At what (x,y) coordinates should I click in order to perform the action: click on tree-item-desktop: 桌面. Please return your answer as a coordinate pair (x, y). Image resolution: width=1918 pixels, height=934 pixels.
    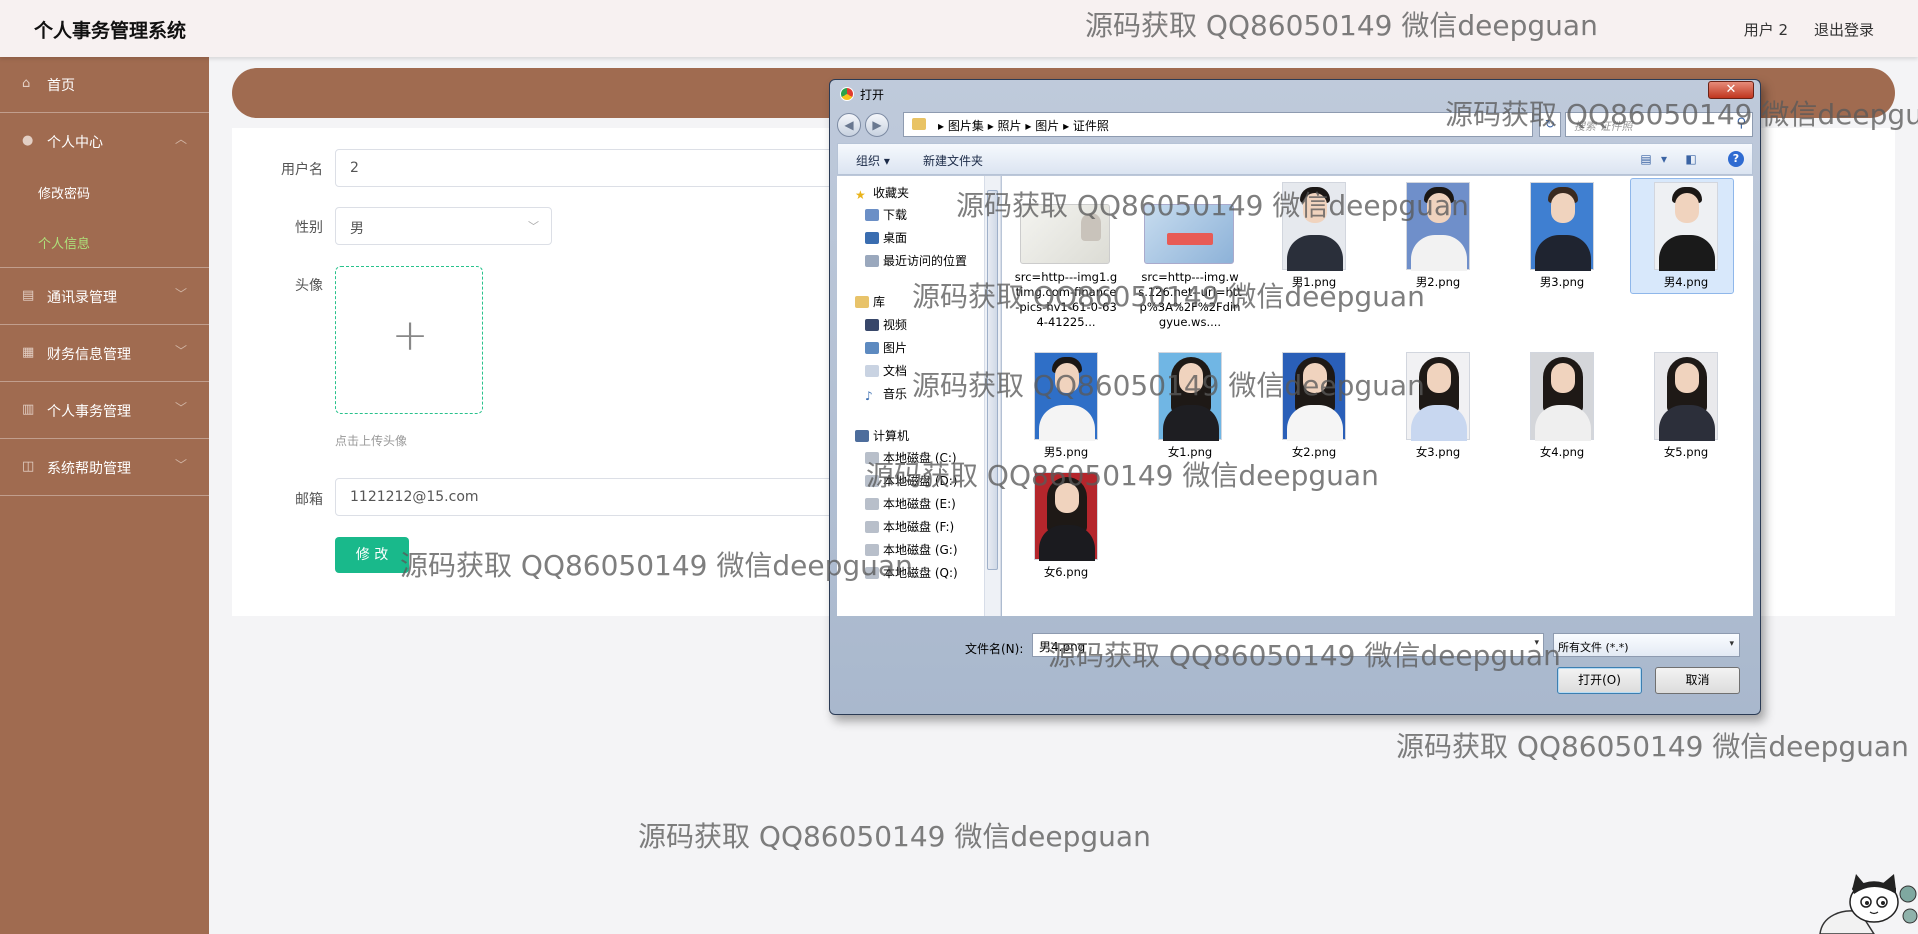
    Looking at the image, I should click on (886, 237).